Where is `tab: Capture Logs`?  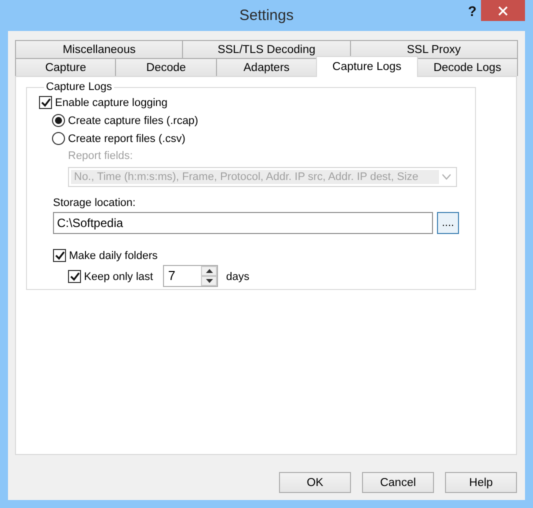
tab: Capture Logs is located at coordinates (367, 66).